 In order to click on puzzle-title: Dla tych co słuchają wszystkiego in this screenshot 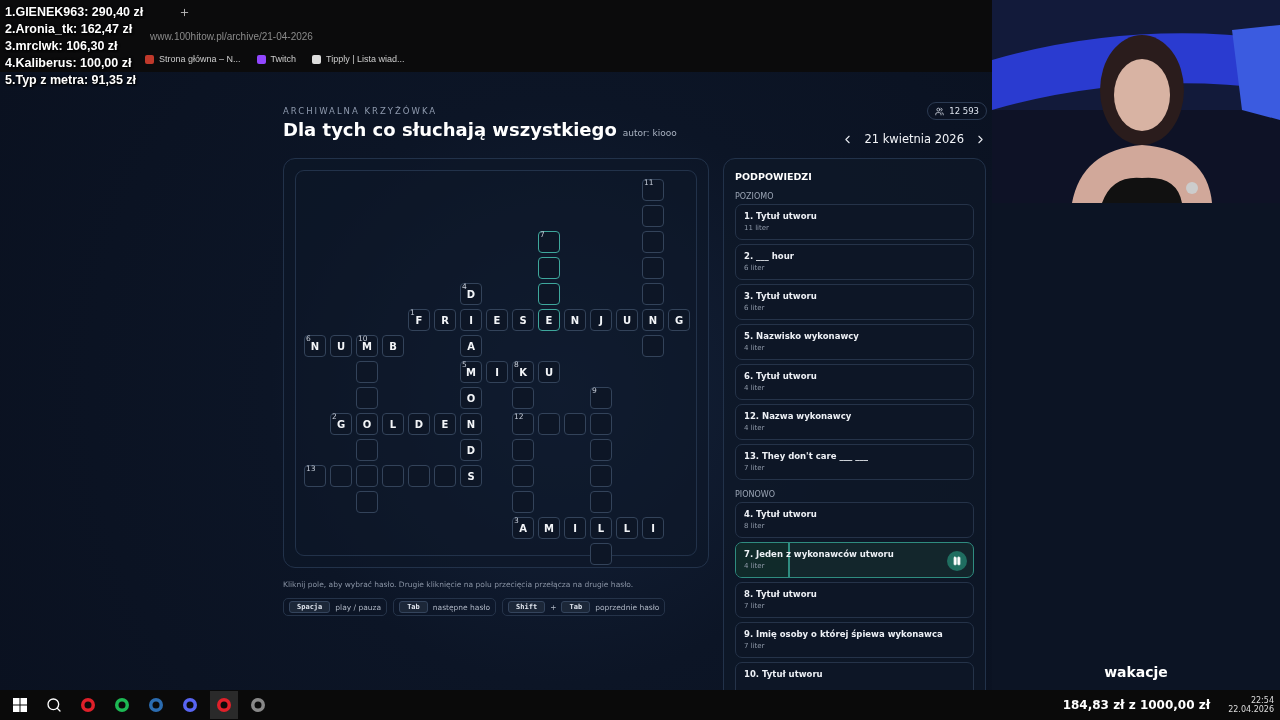, I will do `click(450, 129)`.